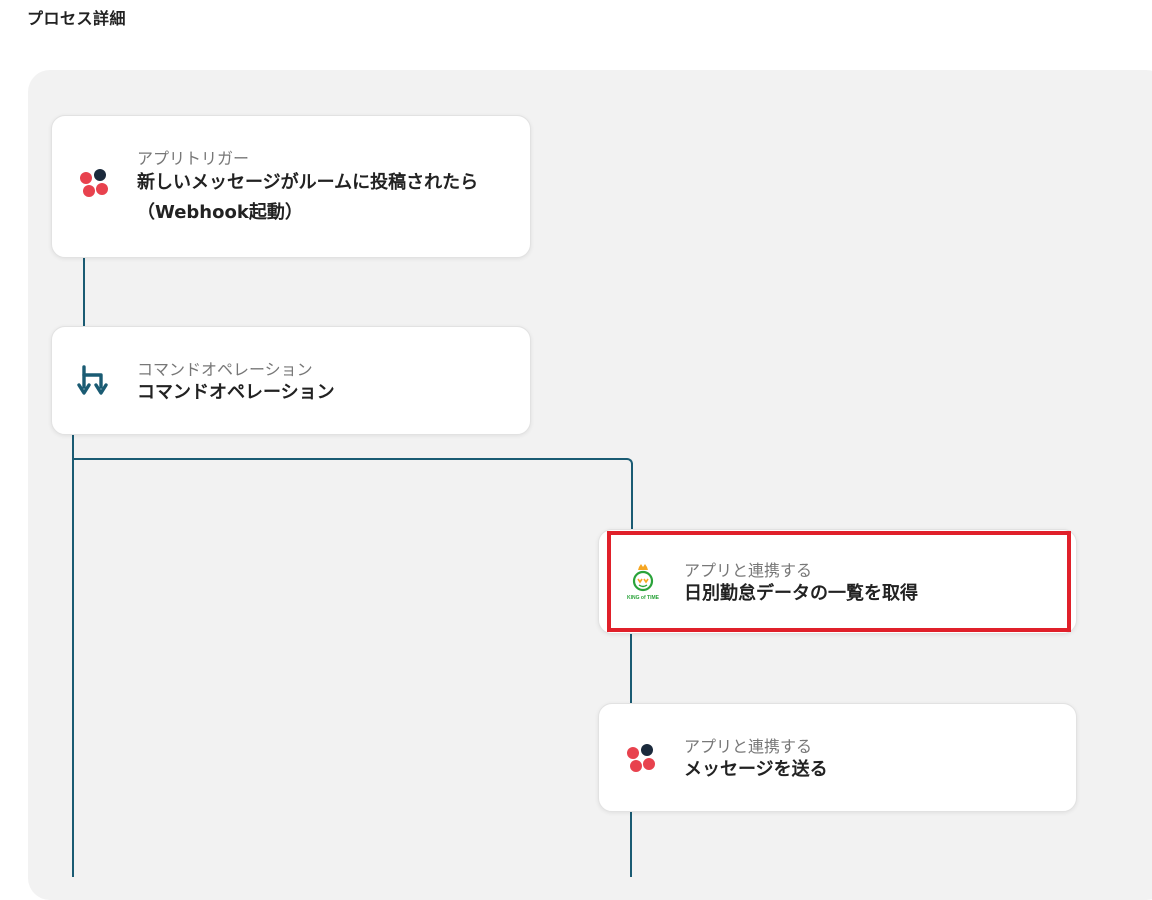 Image resolution: width=1152 pixels, height=900 pixels. Describe the element at coordinates (92, 380) in the screenshot. I see `command-operation-icon` at that location.